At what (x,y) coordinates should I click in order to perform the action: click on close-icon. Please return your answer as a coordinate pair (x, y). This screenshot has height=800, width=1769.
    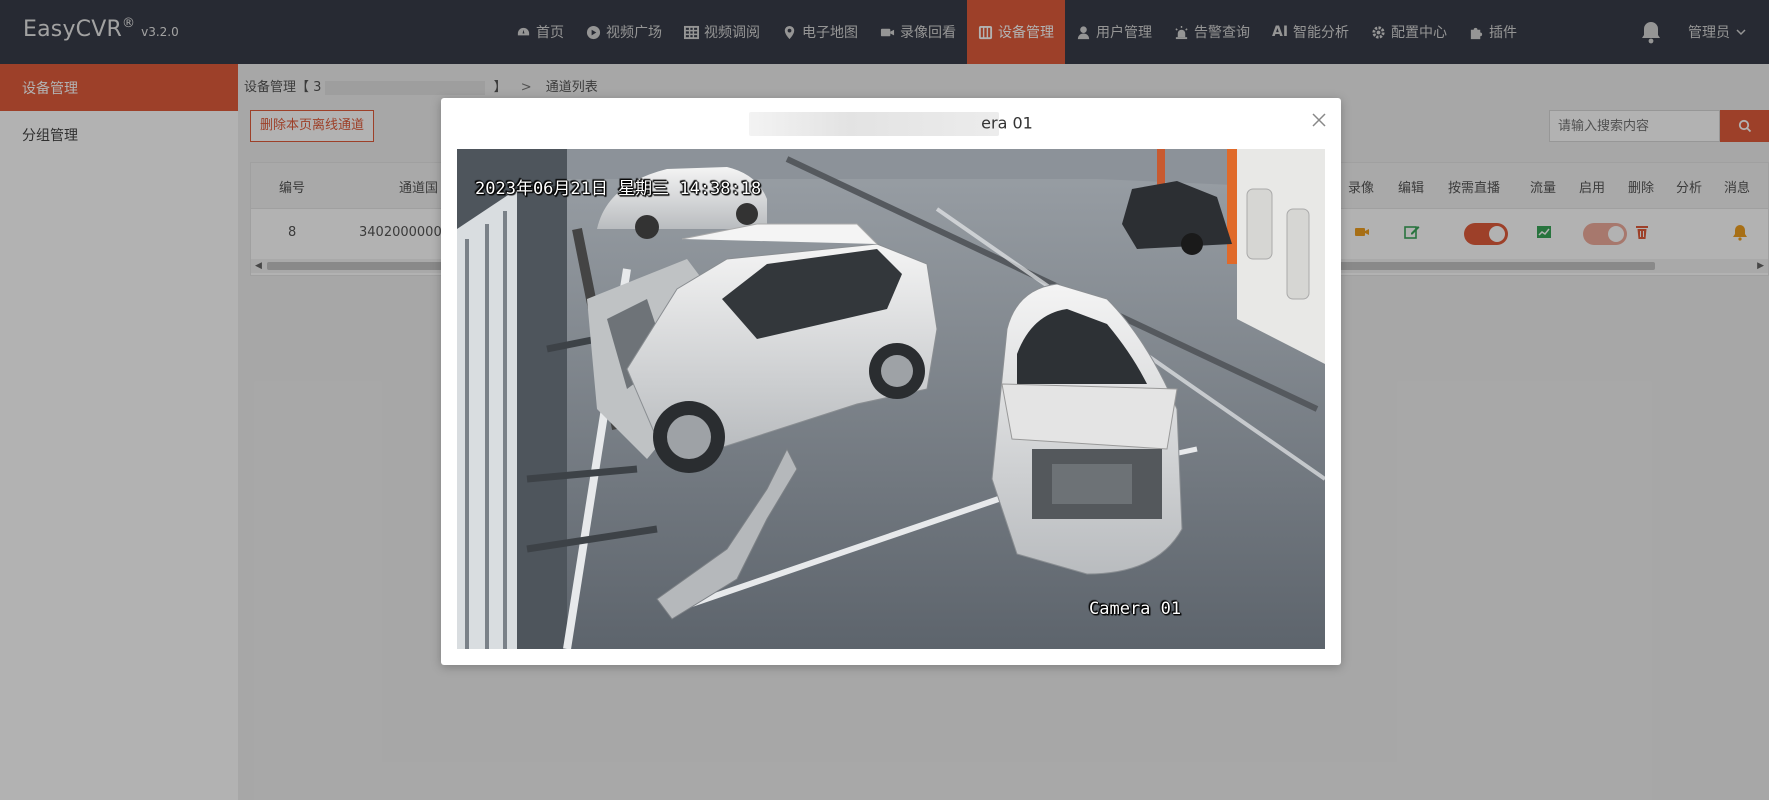
    Looking at the image, I should click on (1319, 120).